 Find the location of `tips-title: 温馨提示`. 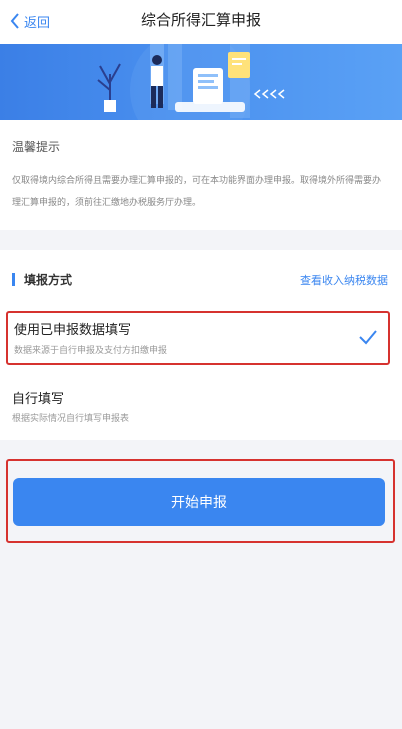

tips-title: 温馨提示 is located at coordinates (36, 147).